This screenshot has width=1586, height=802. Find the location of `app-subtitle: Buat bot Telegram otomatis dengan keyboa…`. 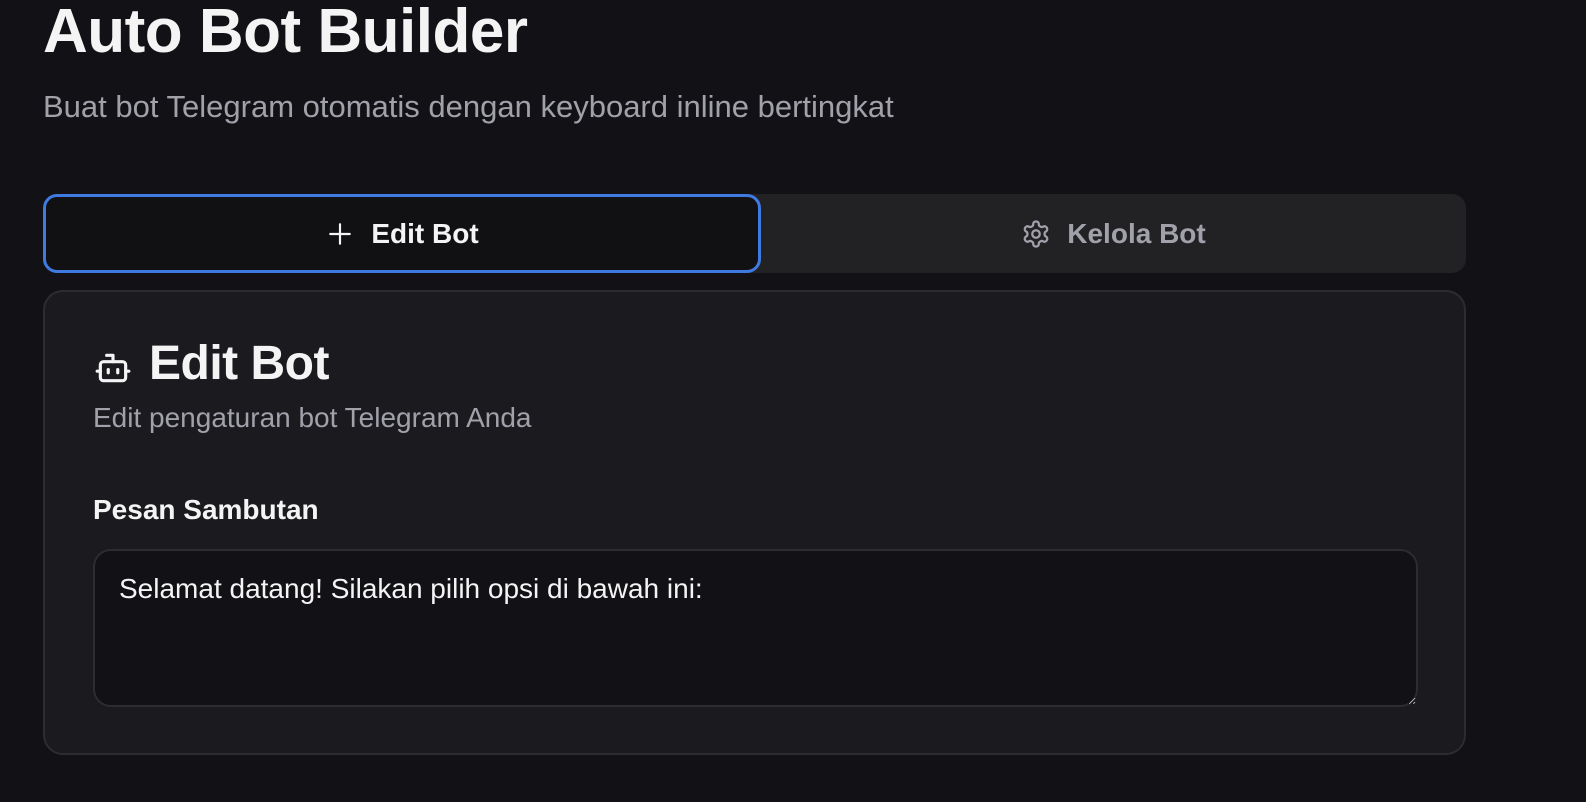

app-subtitle: Buat bot Telegram otomatis dengan keyboa… is located at coordinates (468, 106).